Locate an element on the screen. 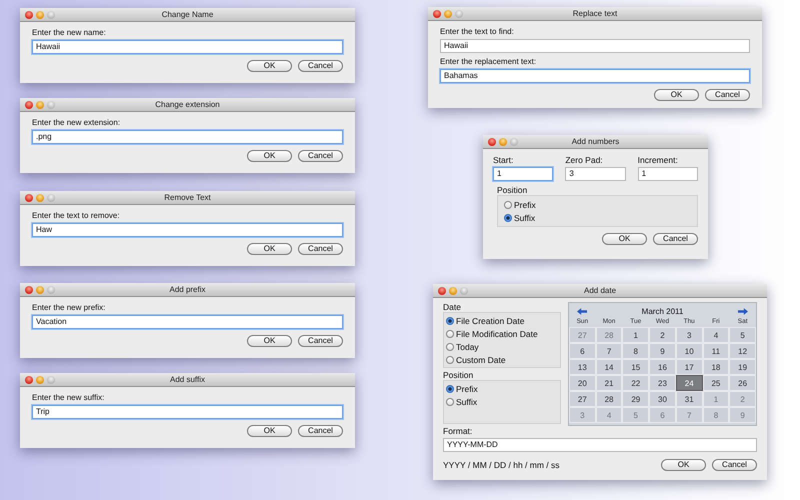 The height and width of the screenshot is (500, 800). day-cell: 17 is located at coordinates (689, 367).